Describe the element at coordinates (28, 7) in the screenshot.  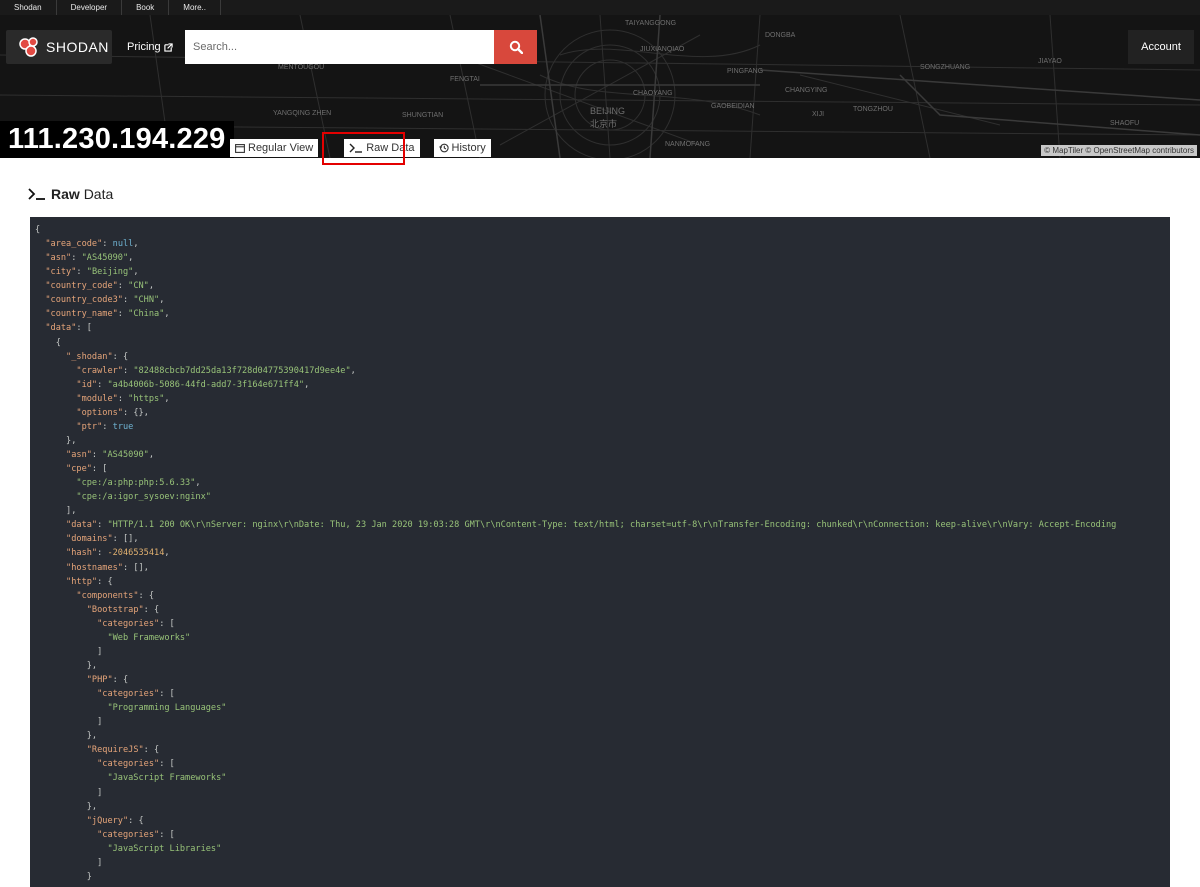
I see `nav-shodan: Shodan` at that location.